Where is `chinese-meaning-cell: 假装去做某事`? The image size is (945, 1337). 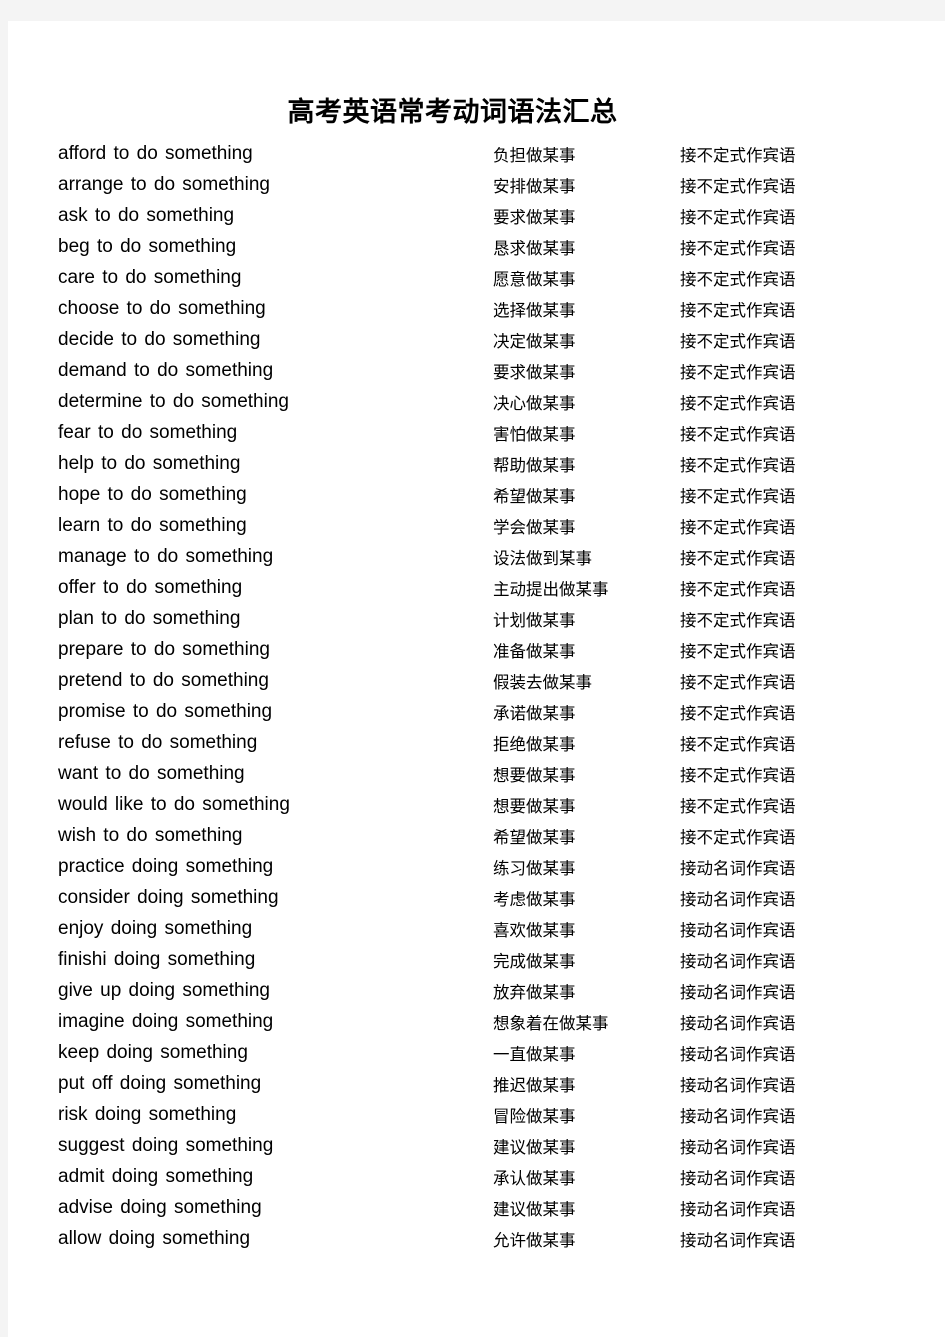
chinese-meaning-cell: 假装去做某事 is located at coordinates (542, 682).